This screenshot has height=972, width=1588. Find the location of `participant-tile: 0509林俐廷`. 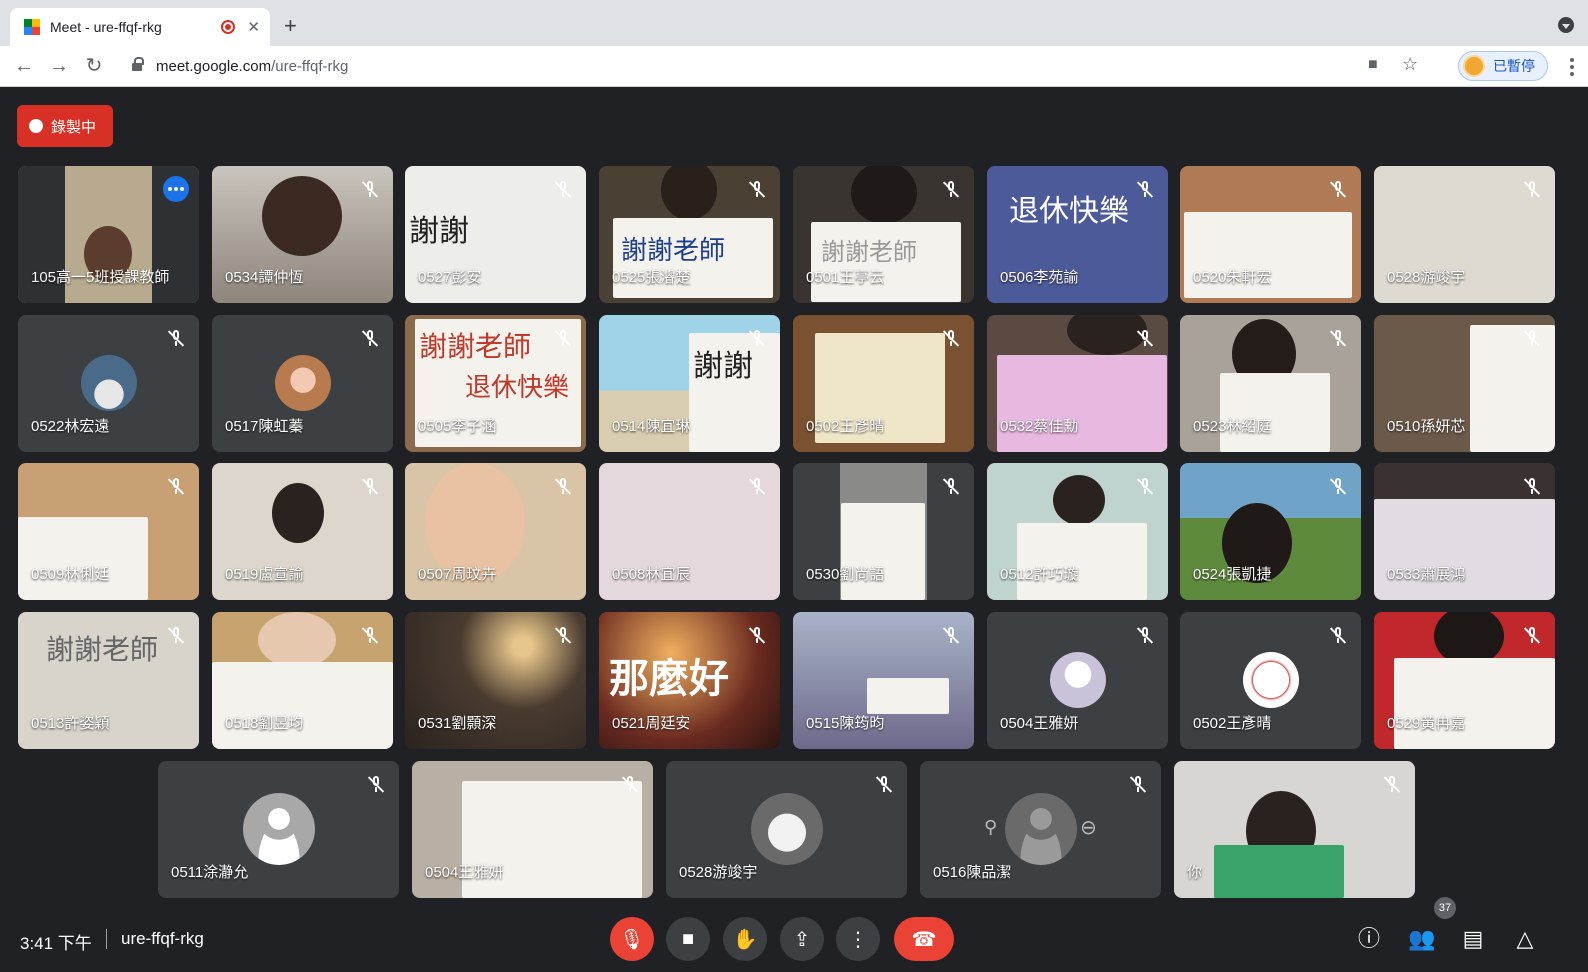

participant-tile: 0509林俐廷 is located at coordinates (108, 531).